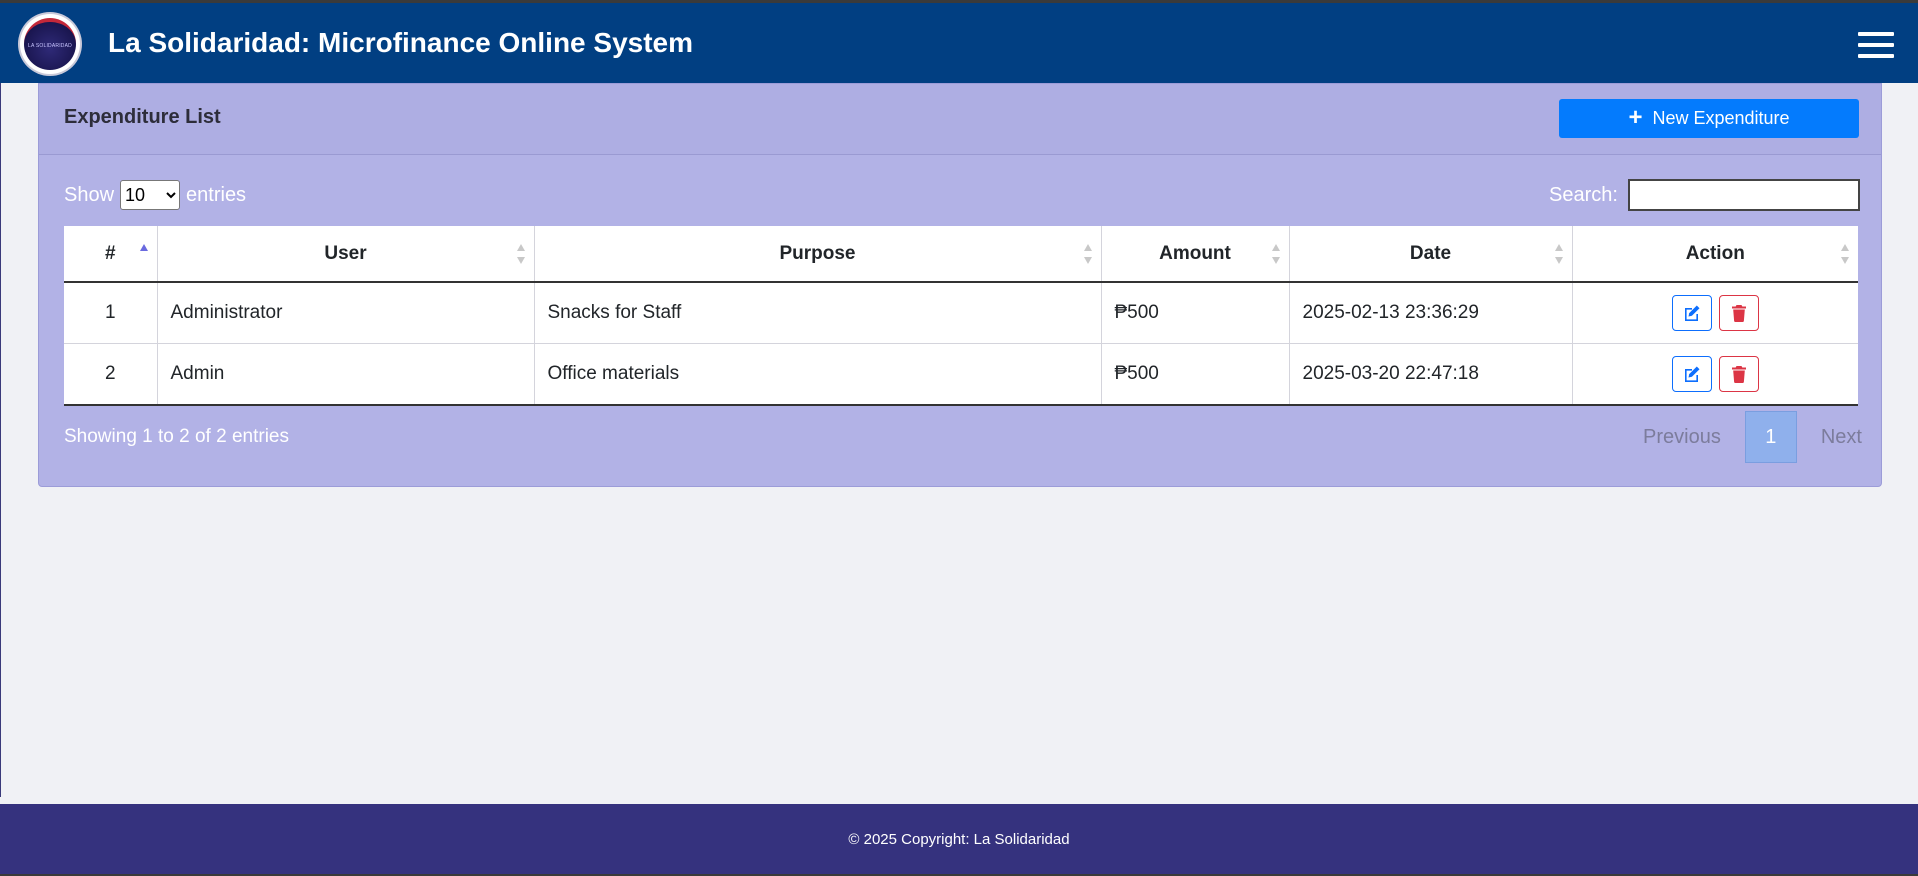 This screenshot has height=876, width=1918. Describe the element at coordinates (346, 374) in the screenshot. I see `cell-user: Admin` at that location.